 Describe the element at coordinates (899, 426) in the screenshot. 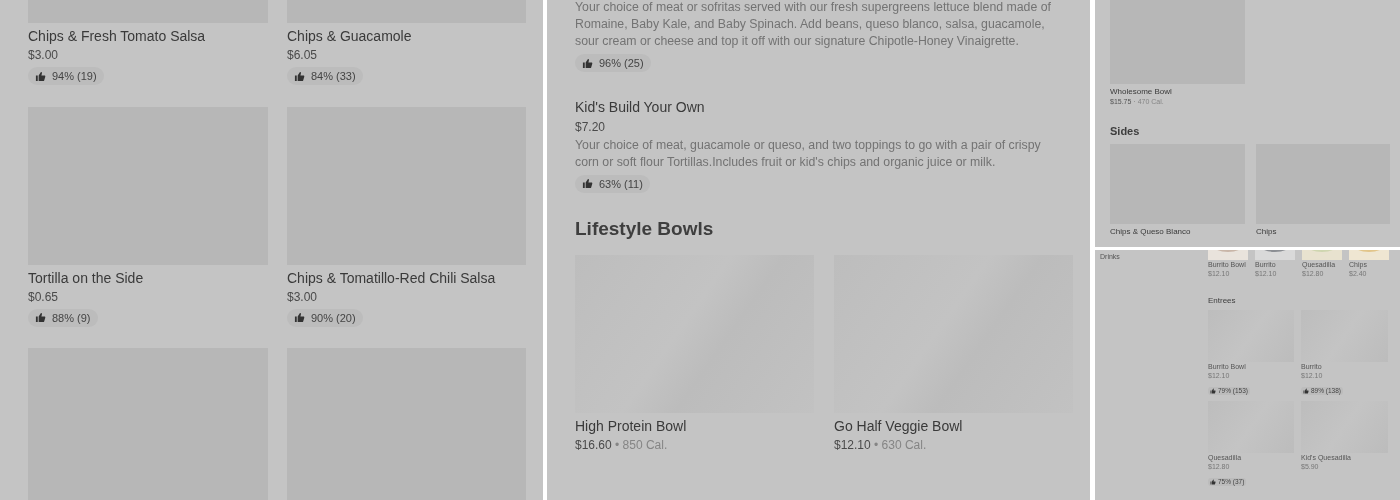

I see `item-name: Go Half Veggie Bowl` at that location.